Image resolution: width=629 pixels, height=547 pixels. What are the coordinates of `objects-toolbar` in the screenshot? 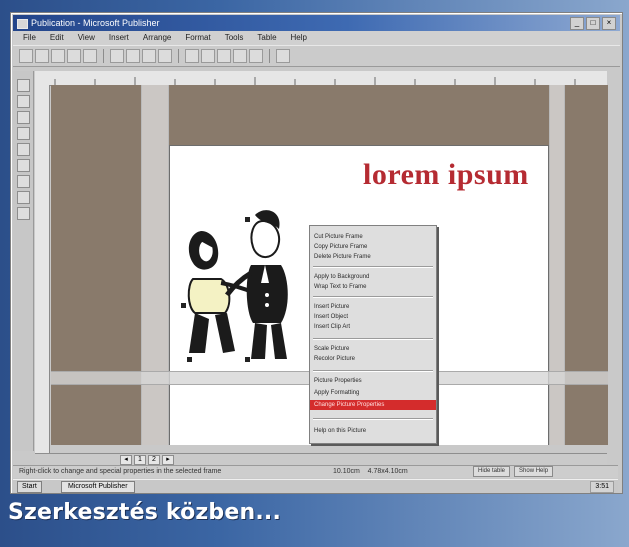 It's located at (23, 261).